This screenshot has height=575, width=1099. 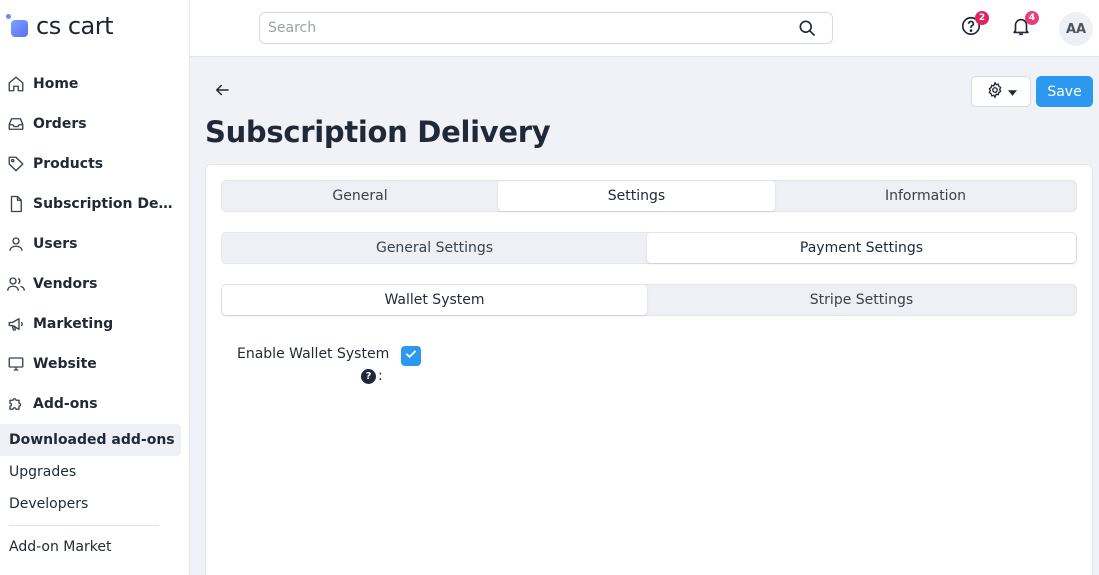 What do you see at coordinates (55, 244) in the screenshot?
I see `sidebar-item-label: Users` at bounding box center [55, 244].